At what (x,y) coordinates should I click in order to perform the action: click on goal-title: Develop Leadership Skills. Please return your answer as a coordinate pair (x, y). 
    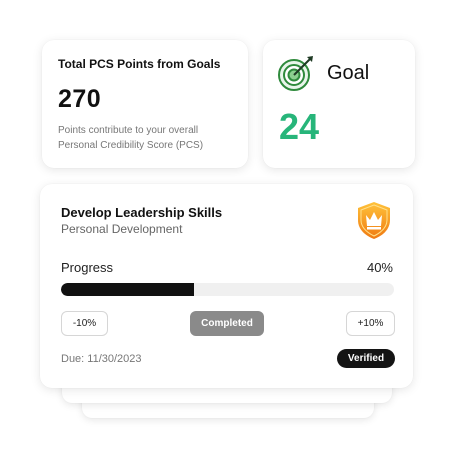
    Looking at the image, I should click on (142, 212).